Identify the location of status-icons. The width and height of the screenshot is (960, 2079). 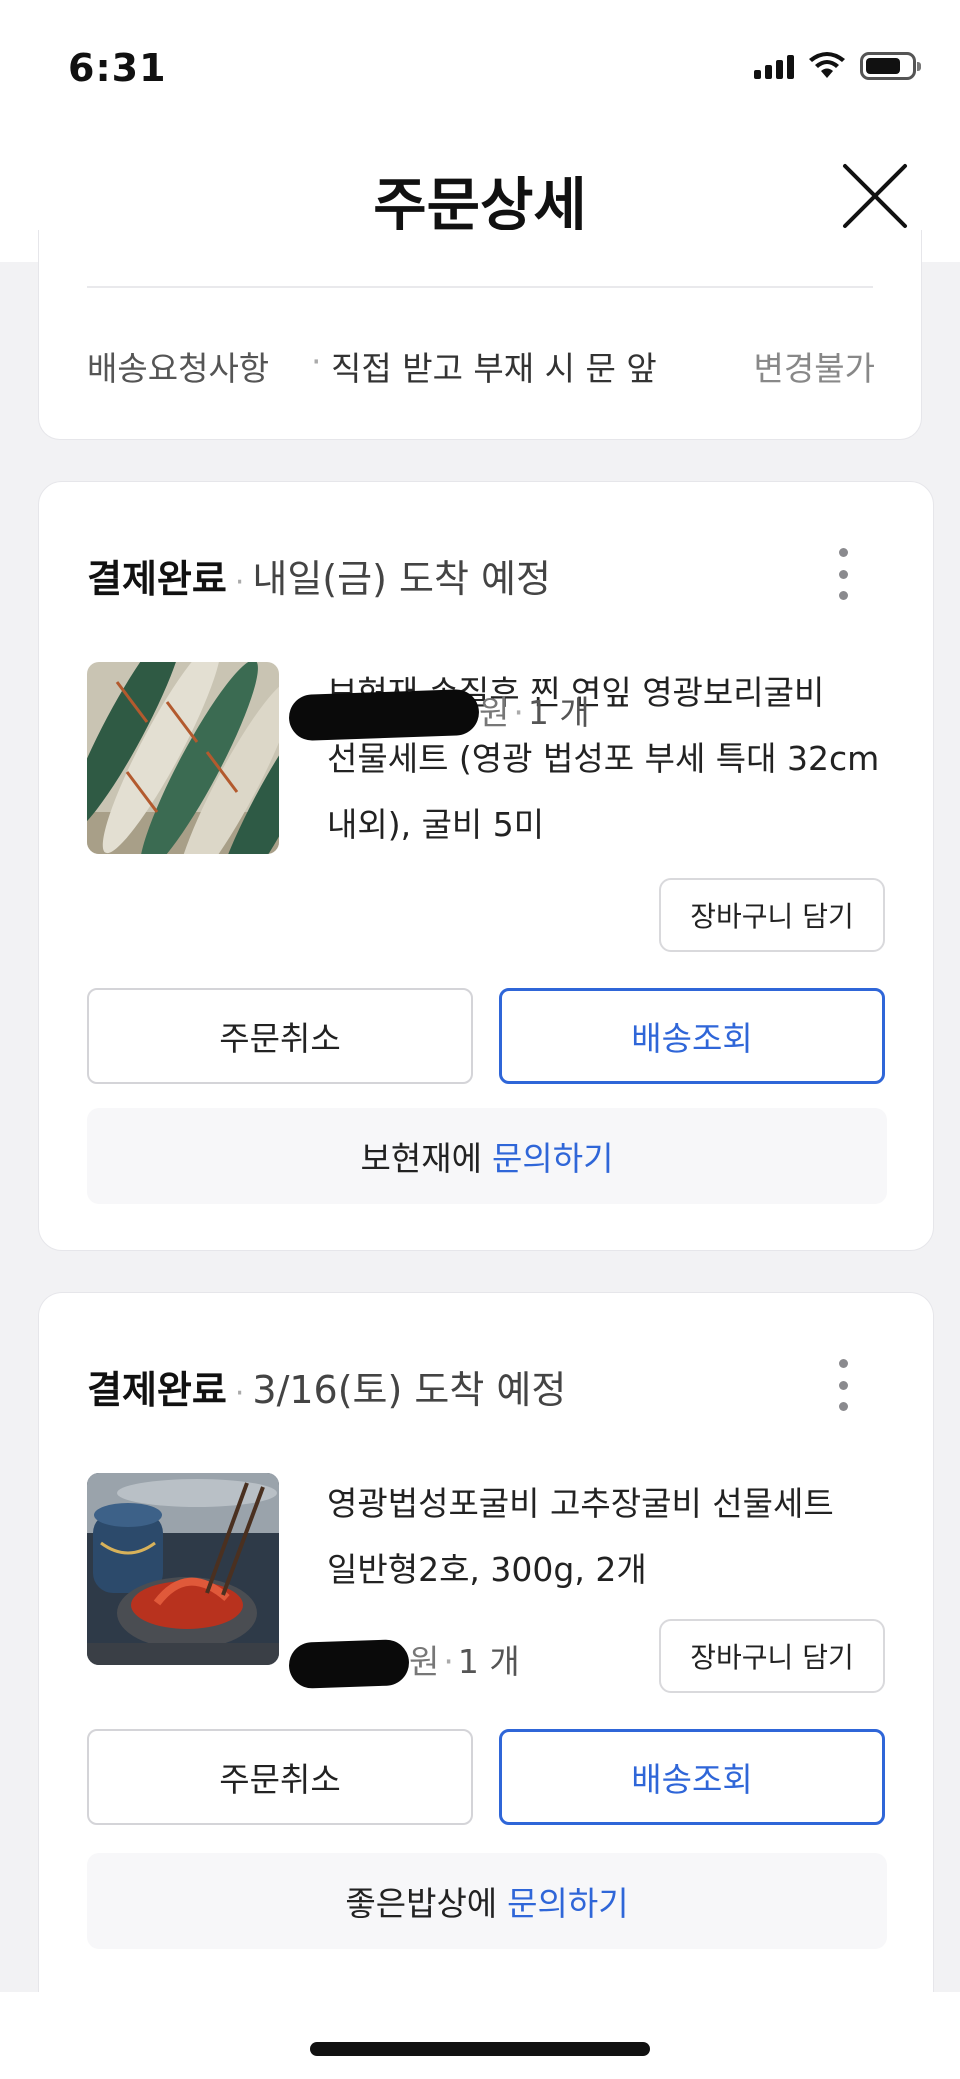
(837, 66).